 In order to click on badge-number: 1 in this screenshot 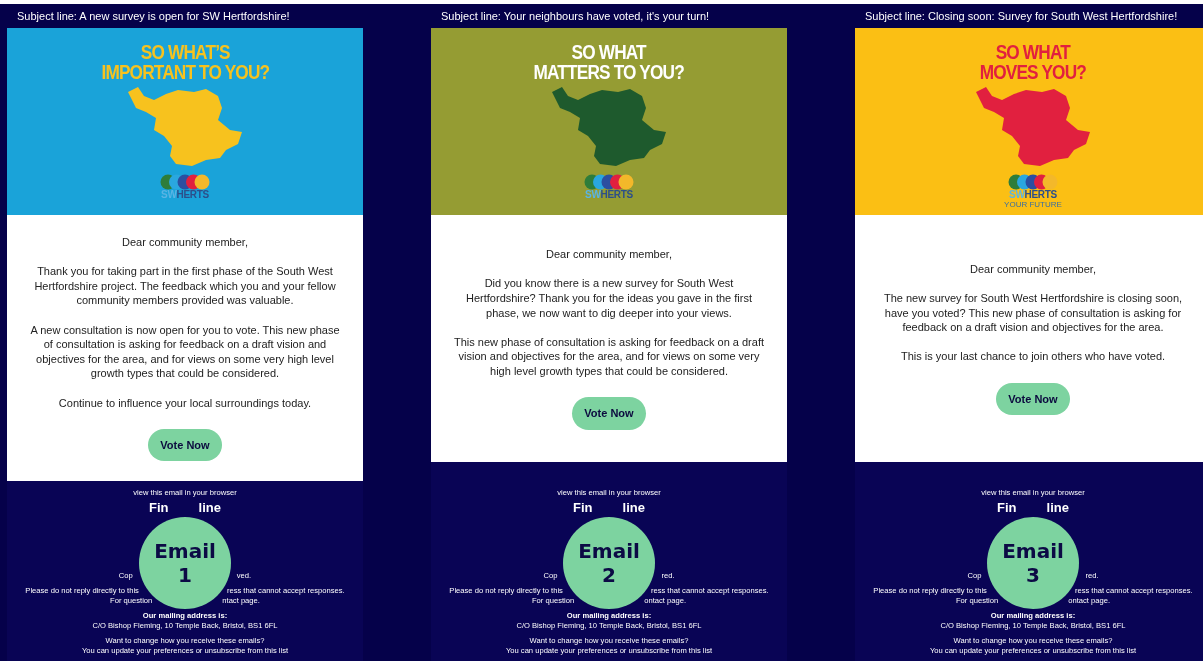, I will do `click(185, 575)`.